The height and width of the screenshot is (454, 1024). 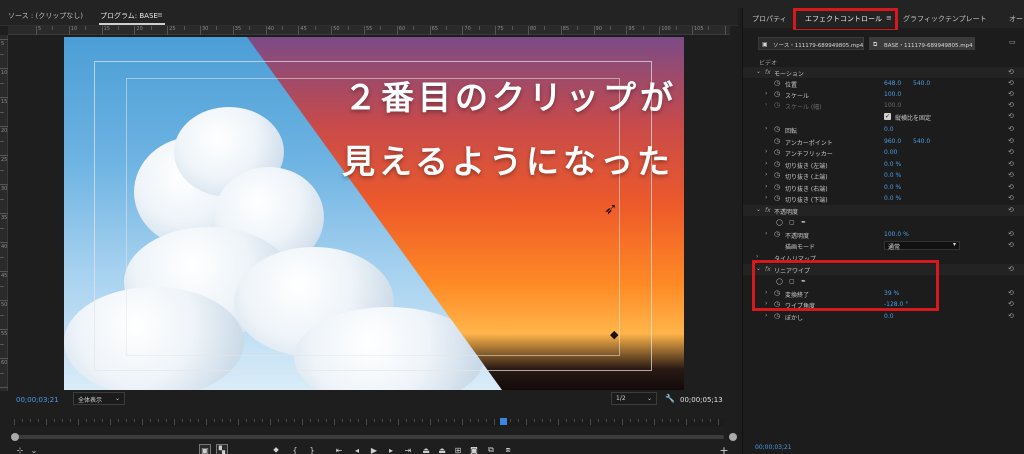 What do you see at coordinates (945, 19) in the screenshot?
I see `tab-graphic-template: グラフィックテンプレート` at bounding box center [945, 19].